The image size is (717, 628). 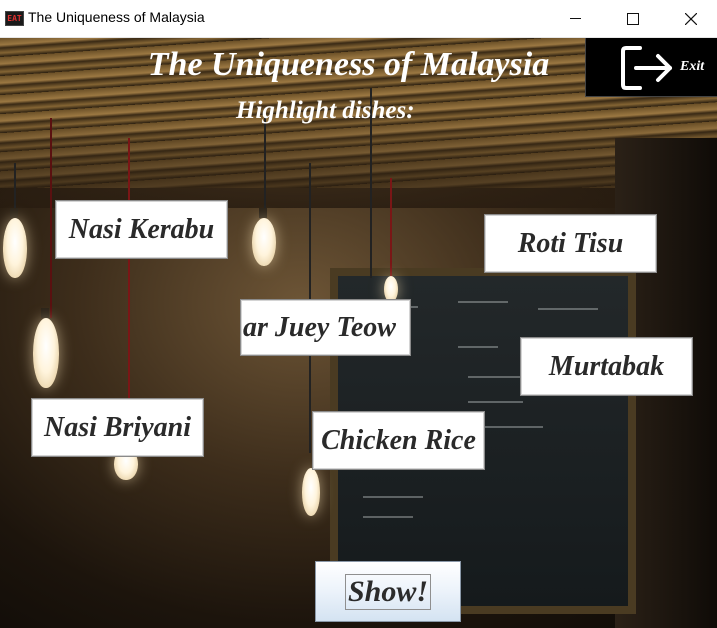 I want to click on dish-label: Murtabak, so click(x=606, y=366).